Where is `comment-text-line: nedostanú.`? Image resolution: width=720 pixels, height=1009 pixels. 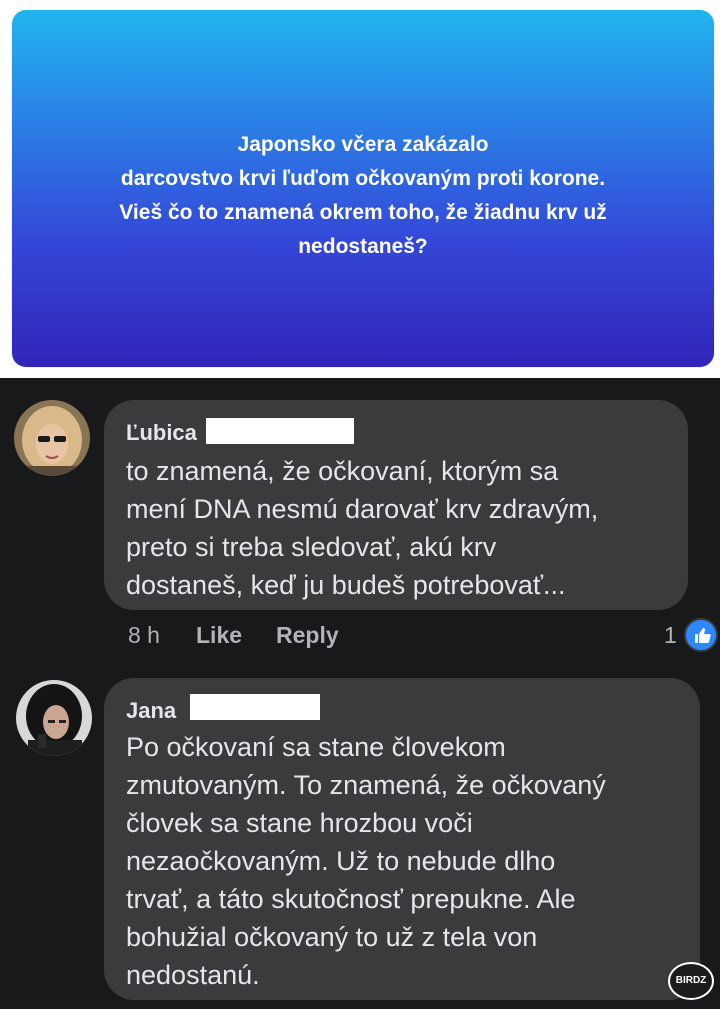 comment-text-line: nedostanú. is located at coordinates (193, 975).